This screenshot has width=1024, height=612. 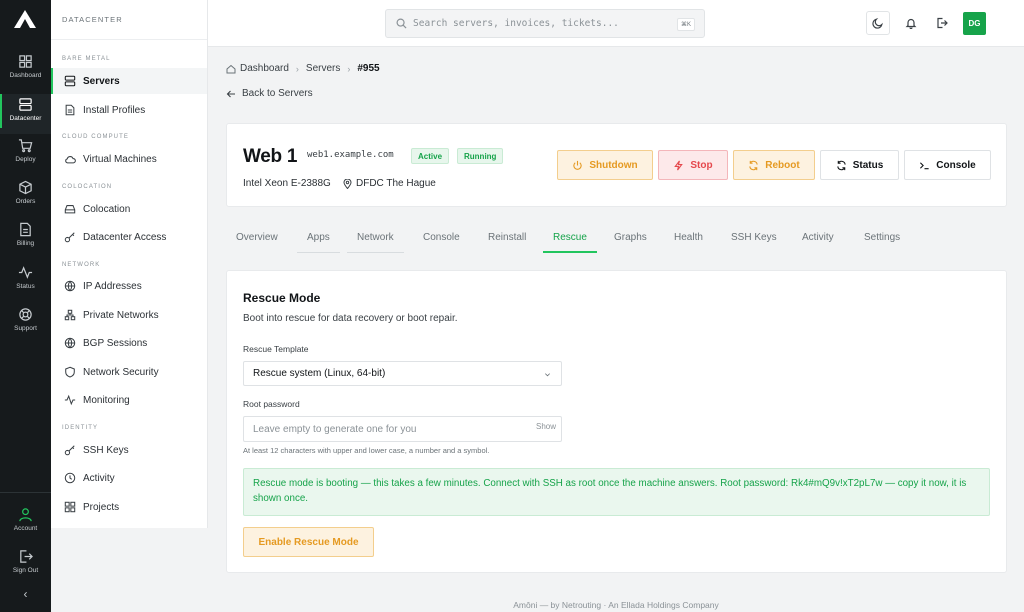 I want to click on sidebar-item-network-security: Network Security, so click(x=129, y=372).